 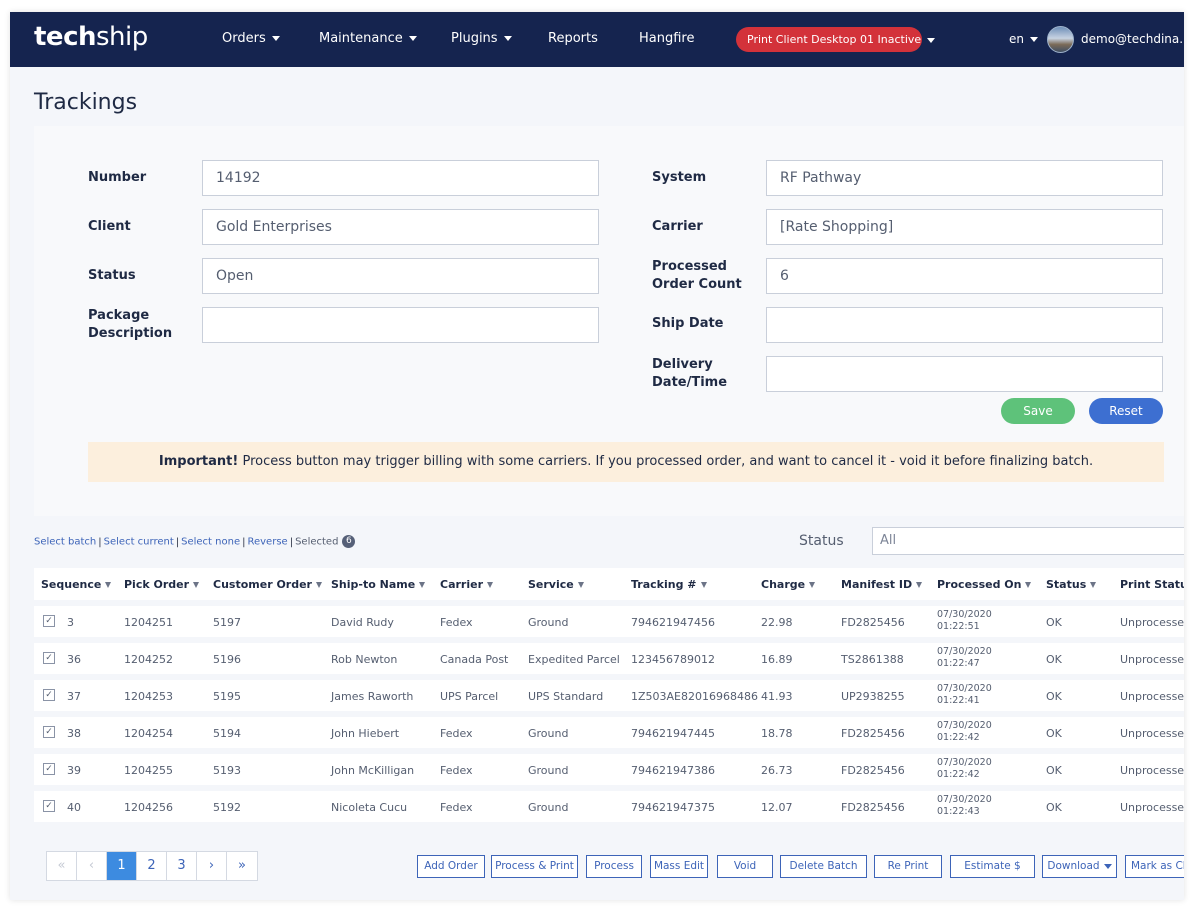 I want to click on process-button: Process, so click(x=614, y=866).